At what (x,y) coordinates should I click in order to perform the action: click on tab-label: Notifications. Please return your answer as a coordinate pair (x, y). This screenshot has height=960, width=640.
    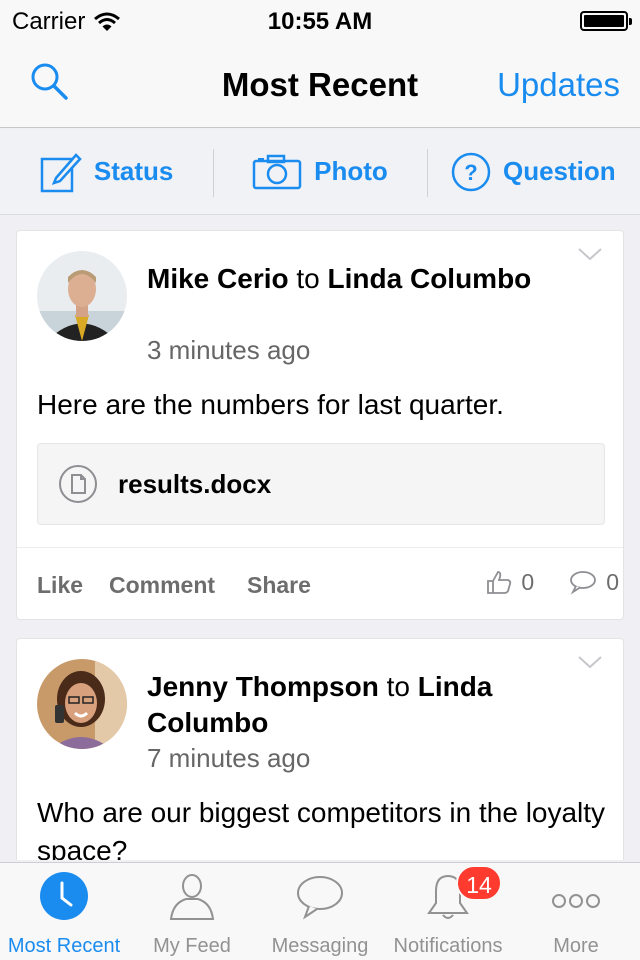
    Looking at the image, I should click on (448, 946).